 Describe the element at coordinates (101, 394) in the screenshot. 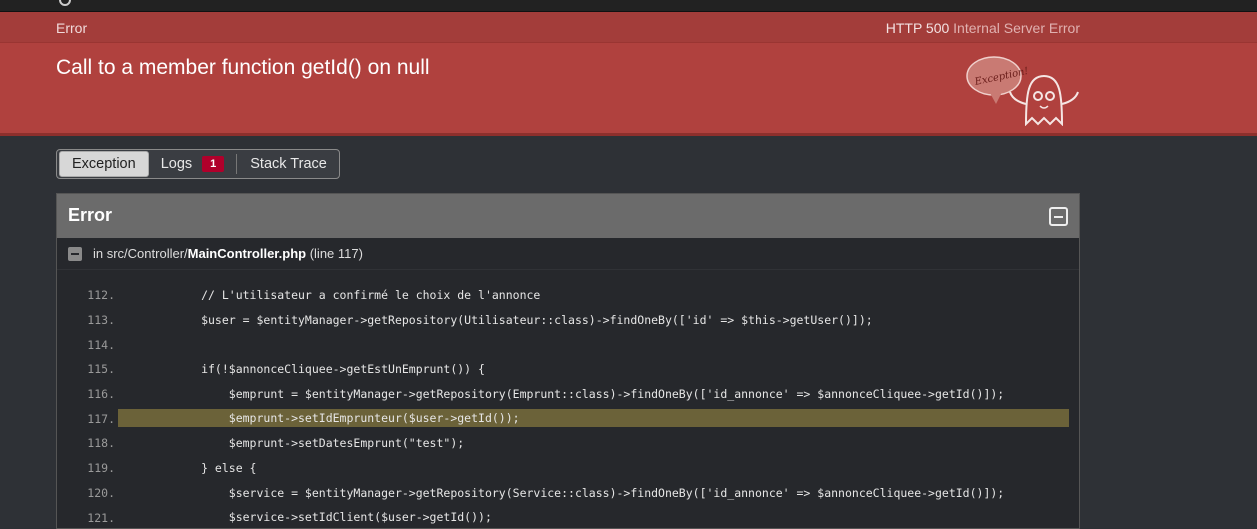

I see `line-number: 116.` at that location.